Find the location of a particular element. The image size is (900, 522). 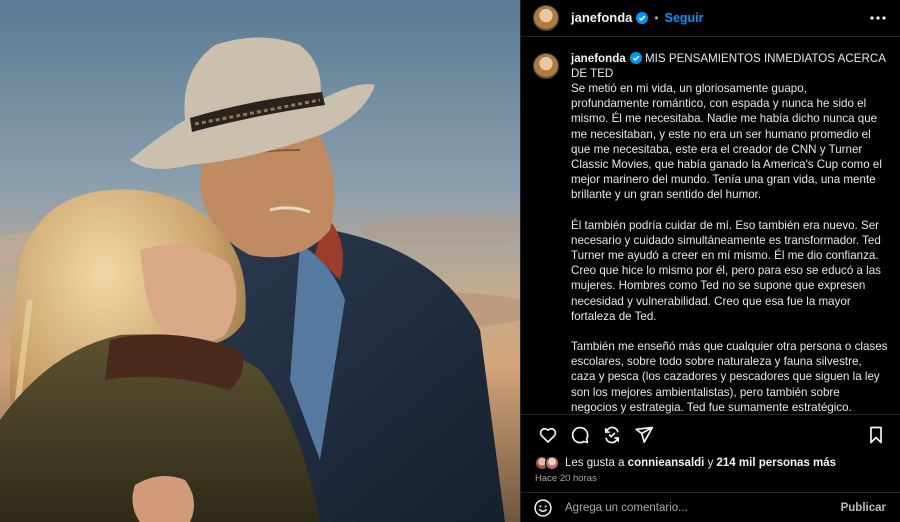

post-header: janefonda • Seguir is located at coordinates (710, 18).